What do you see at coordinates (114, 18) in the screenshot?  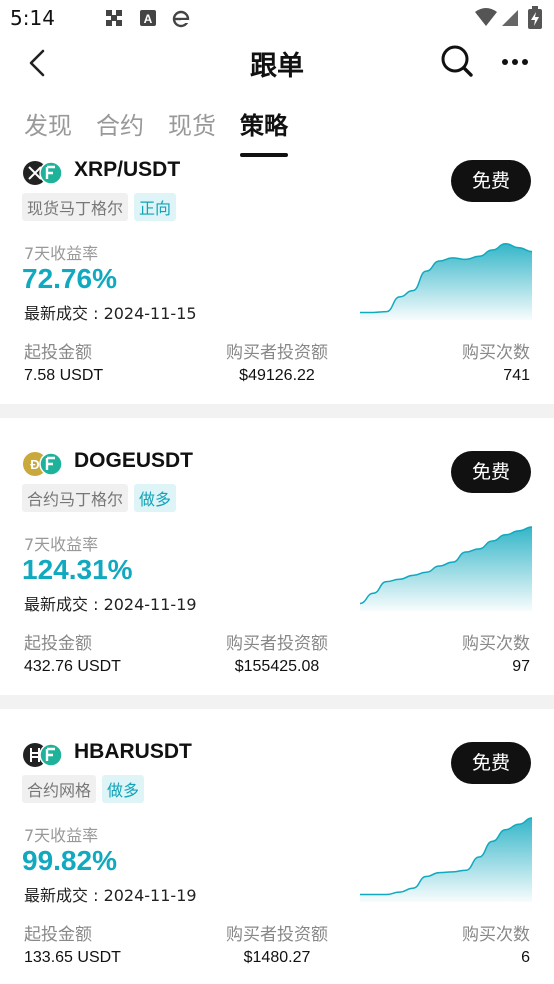 I see `grid-icon` at bounding box center [114, 18].